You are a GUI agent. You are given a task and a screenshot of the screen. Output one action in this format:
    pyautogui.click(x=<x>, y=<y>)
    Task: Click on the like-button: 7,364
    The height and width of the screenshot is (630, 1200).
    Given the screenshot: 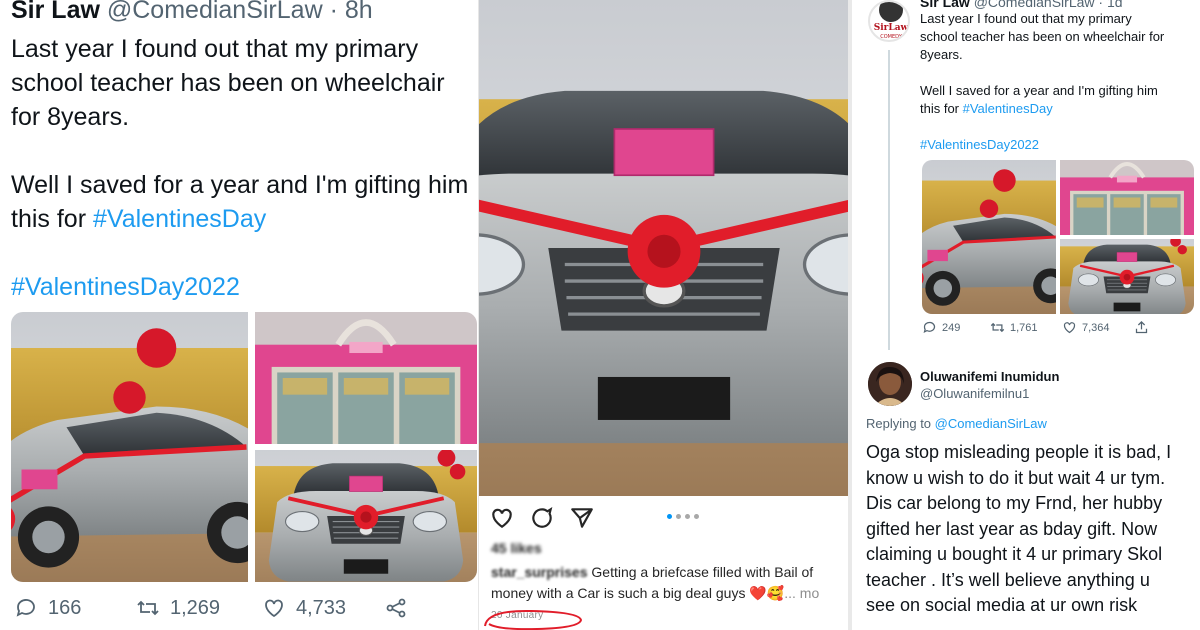 What is the action you would take?
    pyautogui.click(x=1086, y=327)
    